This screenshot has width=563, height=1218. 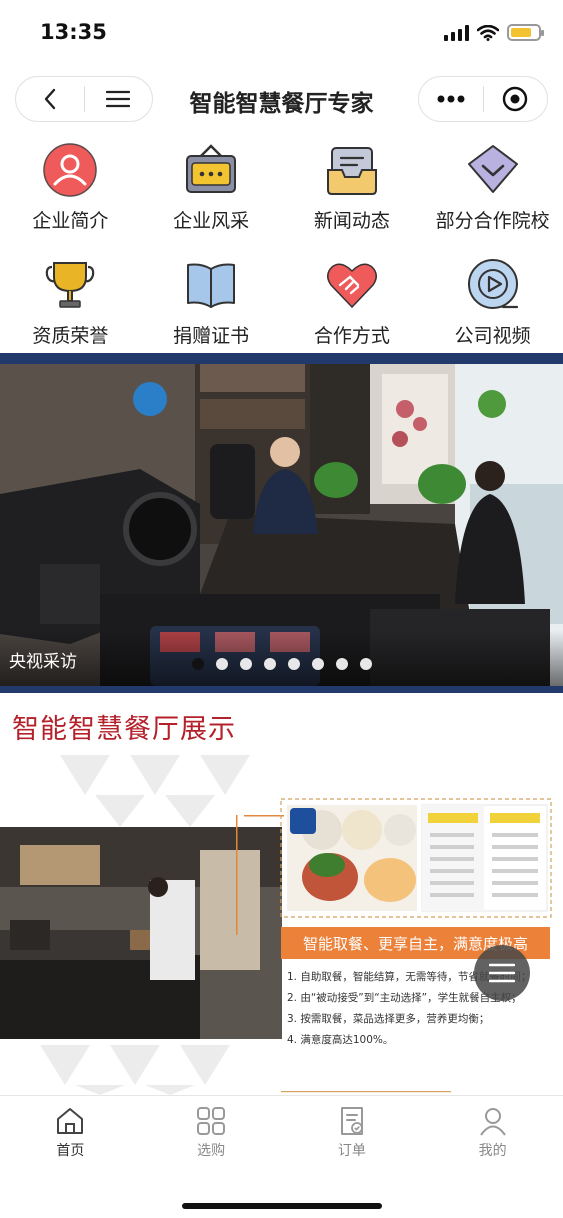 What do you see at coordinates (492, 169) in the screenshot?
I see `chevron-diamond-icon` at bounding box center [492, 169].